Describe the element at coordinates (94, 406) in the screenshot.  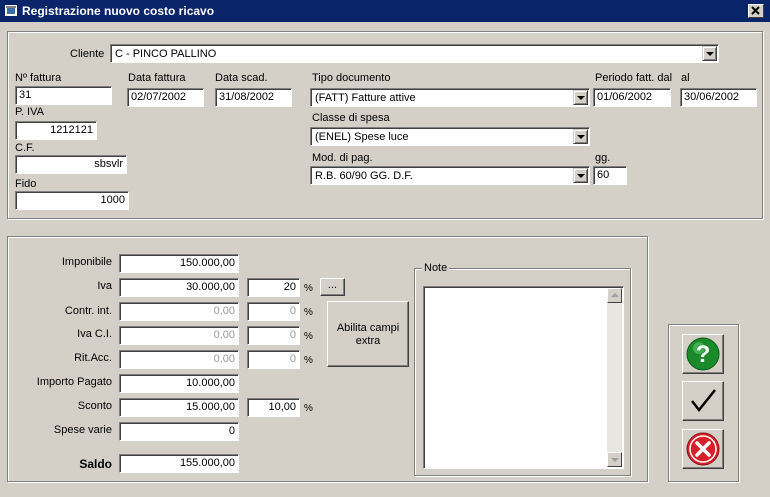
I see `sconto-label: Sconto` at that location.